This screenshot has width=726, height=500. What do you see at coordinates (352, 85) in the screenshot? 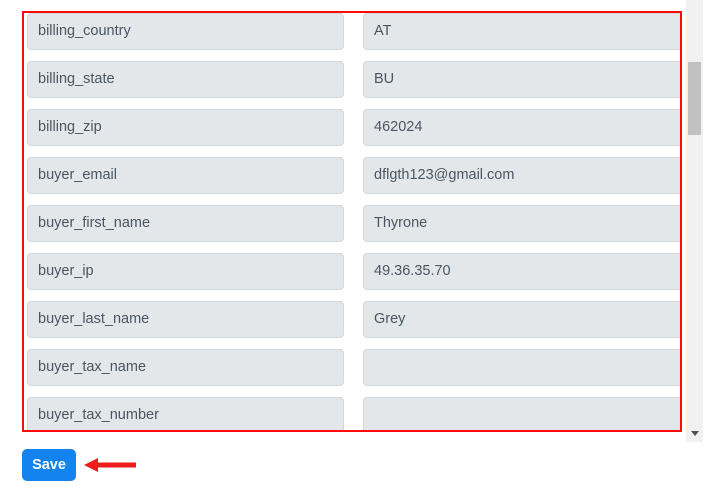
I see `form-field-row: billing_state BU` at bounding box center [352, 85].